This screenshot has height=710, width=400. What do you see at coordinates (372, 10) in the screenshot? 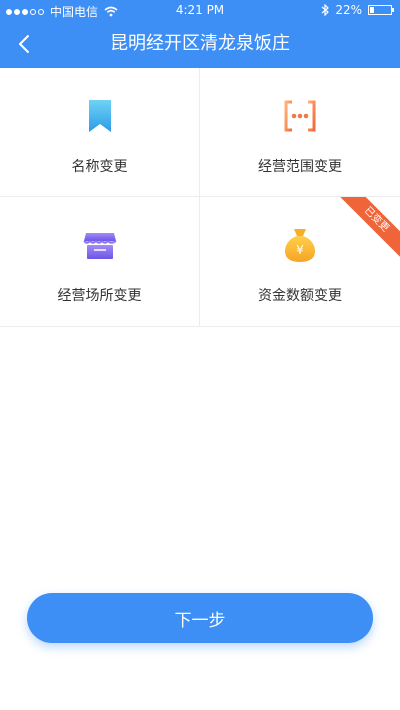
I see `battery-level-fill` at bounding box center [372, 10].